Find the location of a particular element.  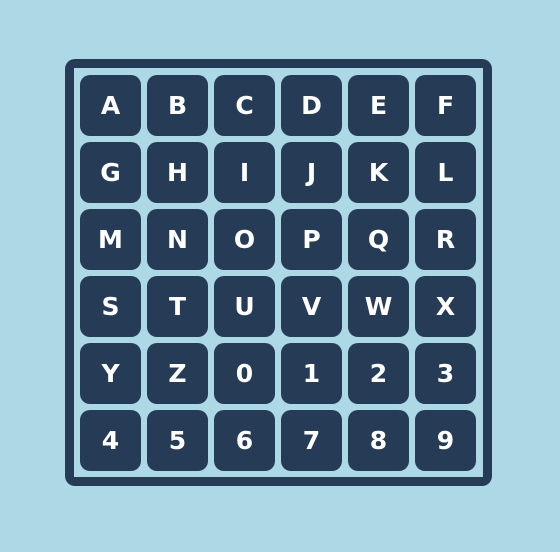

key-label: C is located at coordinates (244, 105).